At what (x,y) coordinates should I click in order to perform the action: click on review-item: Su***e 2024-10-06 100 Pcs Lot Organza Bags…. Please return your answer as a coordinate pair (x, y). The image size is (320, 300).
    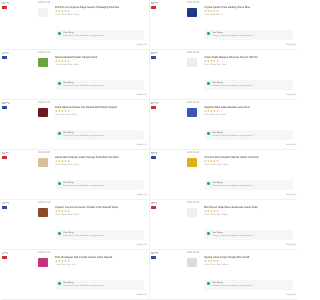
    Looking at the image, I should click on (75, 25).